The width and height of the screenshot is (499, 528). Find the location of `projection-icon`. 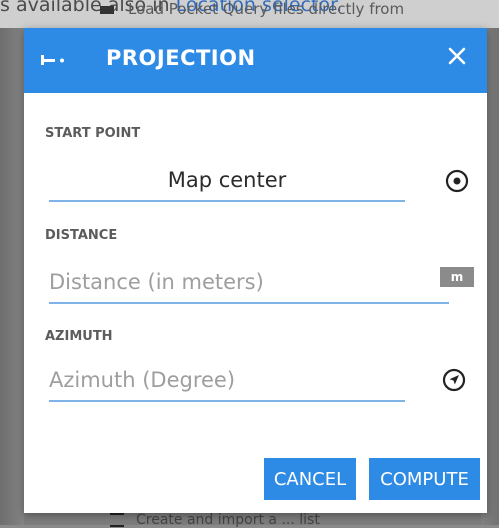

projection-icon is located at coordinates (55, 60).